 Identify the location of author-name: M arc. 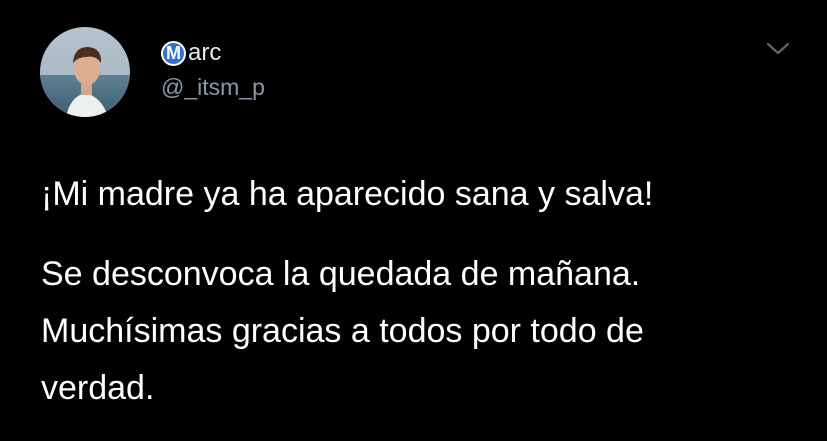
(191, 53).